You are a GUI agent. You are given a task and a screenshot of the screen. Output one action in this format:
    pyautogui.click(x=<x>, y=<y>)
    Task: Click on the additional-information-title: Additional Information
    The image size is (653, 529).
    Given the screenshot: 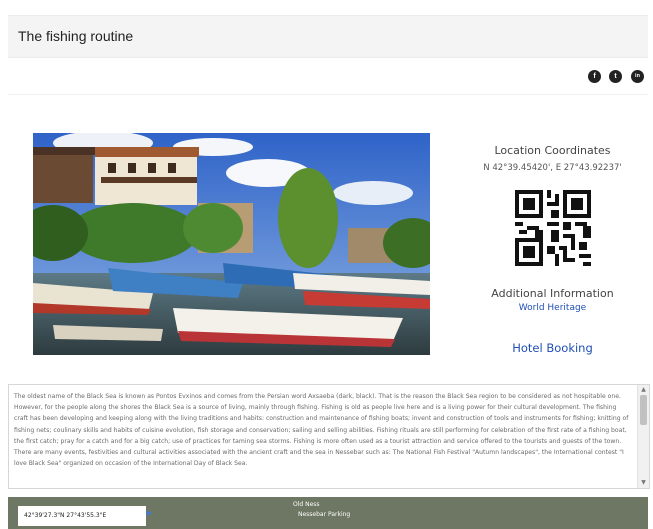 What is the action you would take?
    pyautogui.click(x=552, y=293)
    